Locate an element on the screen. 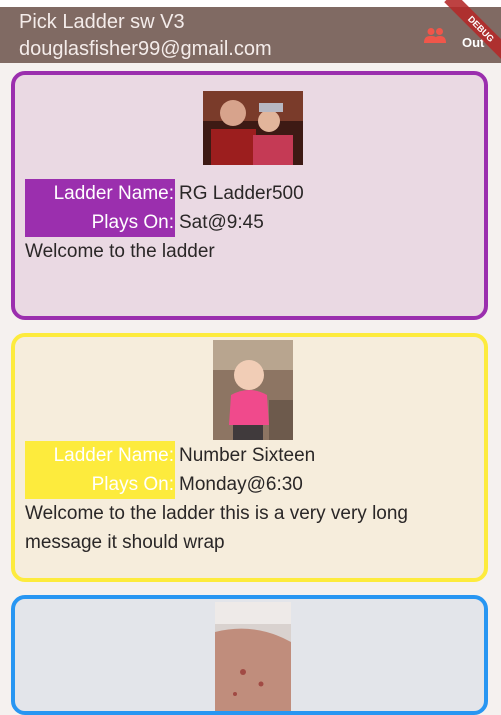  plays-on-value: Monday@6:30 is located at coordinates (241, 484).